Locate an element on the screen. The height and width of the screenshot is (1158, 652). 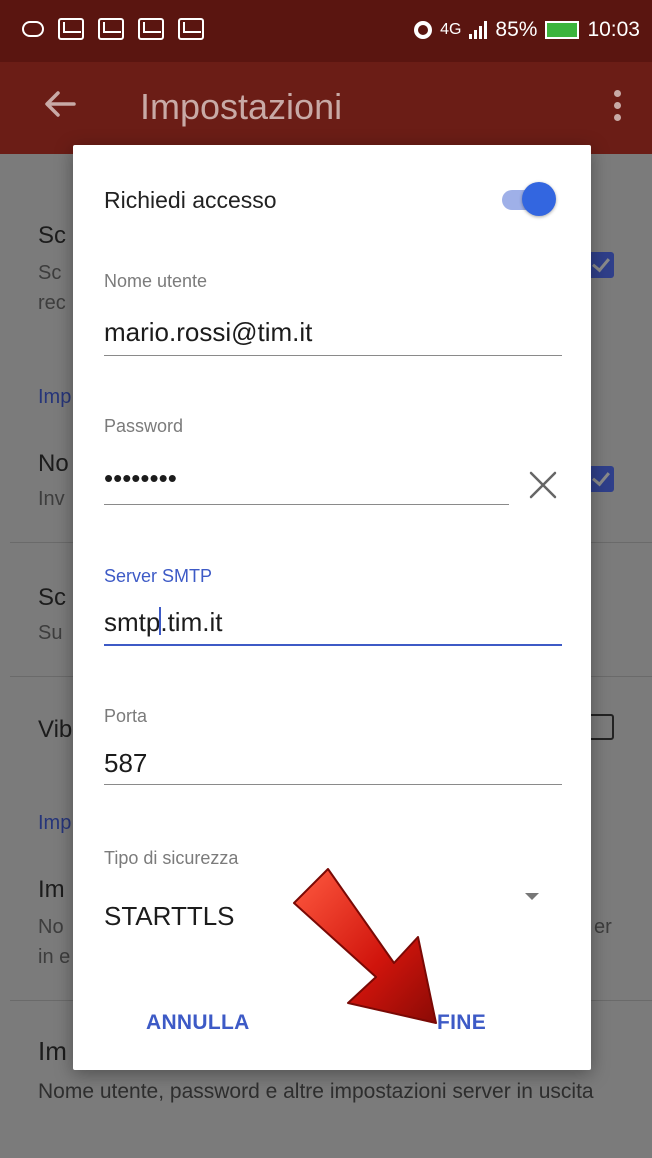
require-auth-toggle is located at coordinates (528, 199).